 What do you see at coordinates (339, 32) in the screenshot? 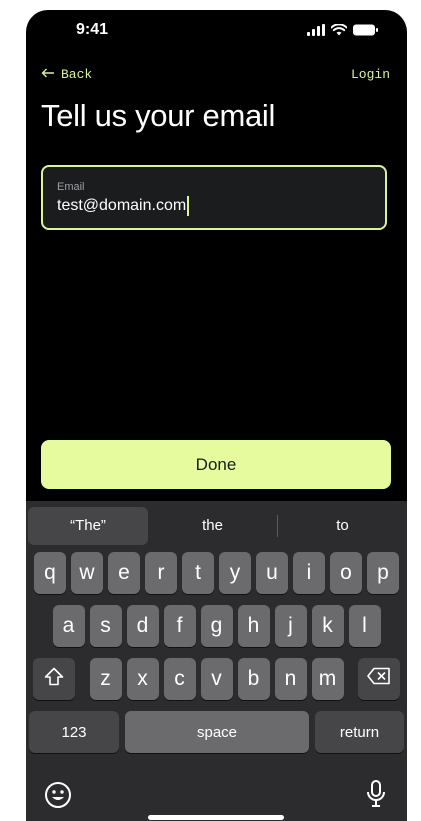
I see `wifi-icon` at bounding box center [339, 32].